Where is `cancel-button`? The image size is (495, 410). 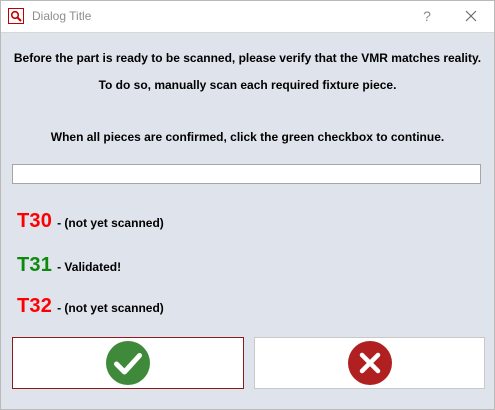 cancel-button is located at coordinates (369, 363).